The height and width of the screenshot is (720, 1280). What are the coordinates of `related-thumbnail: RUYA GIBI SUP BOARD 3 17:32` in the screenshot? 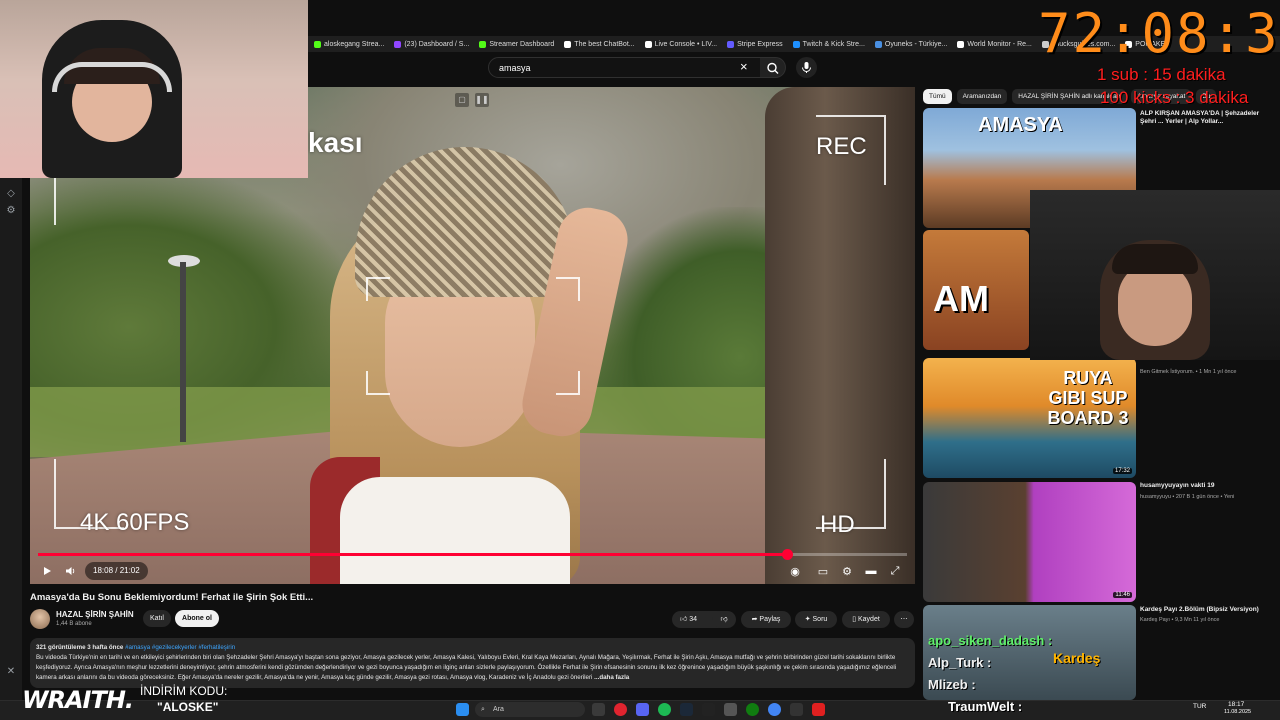 It's located at (1029, 418).